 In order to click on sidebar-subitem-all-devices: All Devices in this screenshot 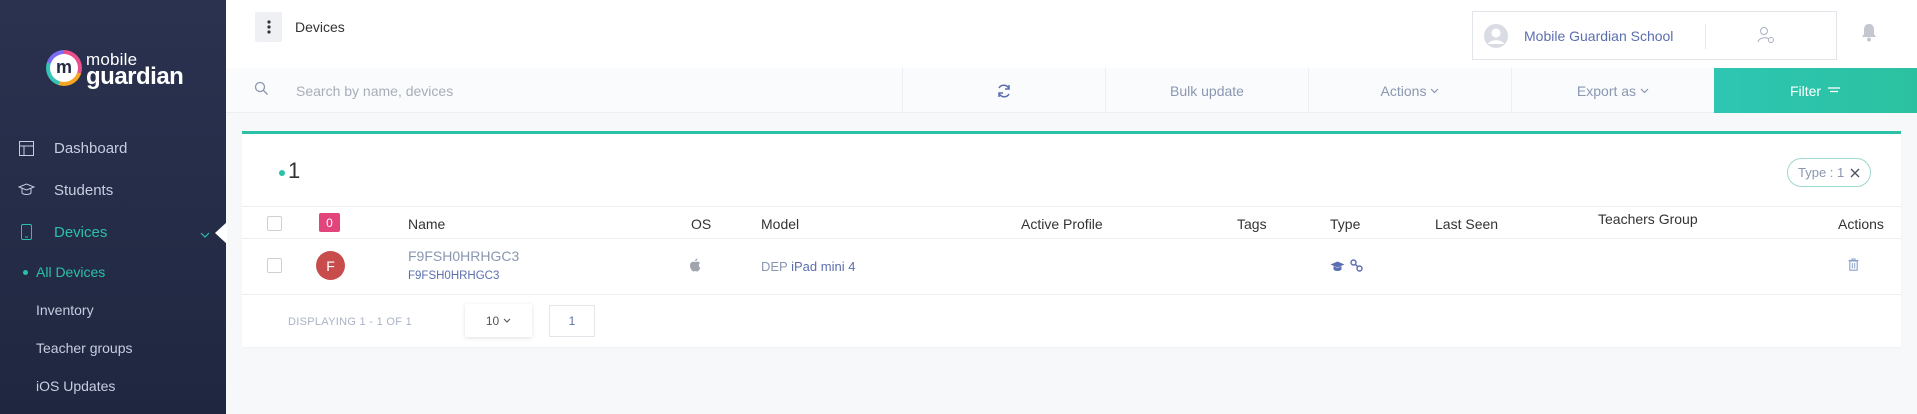, I will do `click(63, 272)`.